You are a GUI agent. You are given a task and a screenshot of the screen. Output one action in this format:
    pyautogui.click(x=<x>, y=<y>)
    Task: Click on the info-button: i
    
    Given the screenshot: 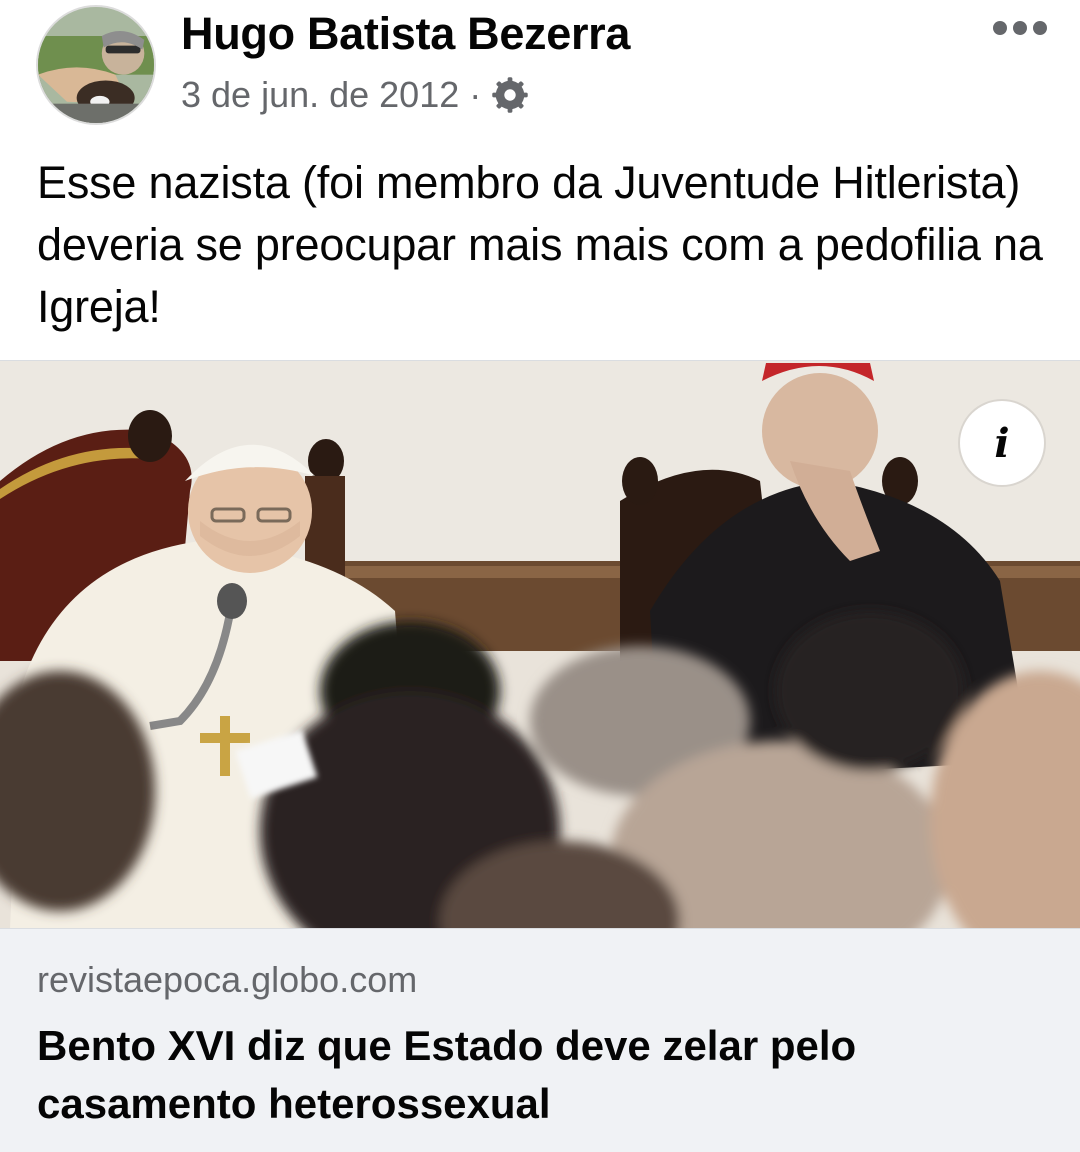 What is the action you would take?
    pyautogui.click(x=1002, y=443)
    